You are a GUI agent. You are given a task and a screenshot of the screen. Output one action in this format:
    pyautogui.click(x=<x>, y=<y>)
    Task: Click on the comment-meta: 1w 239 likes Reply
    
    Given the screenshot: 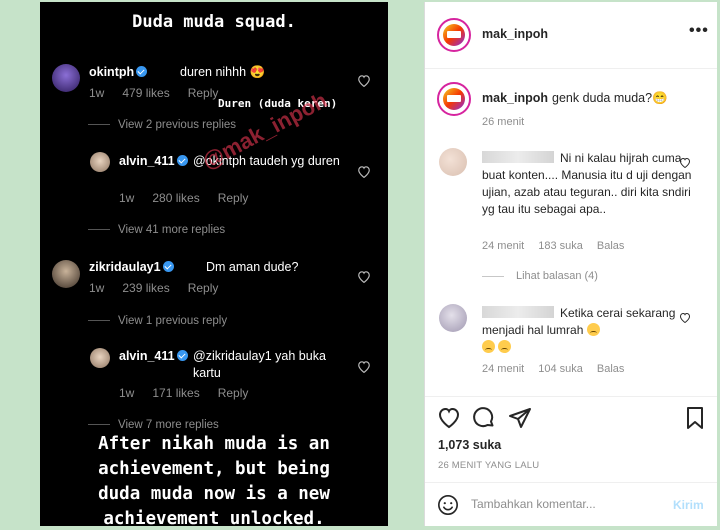 What is the action you would take?
    pyautogui.click(x=154, y=288)
    